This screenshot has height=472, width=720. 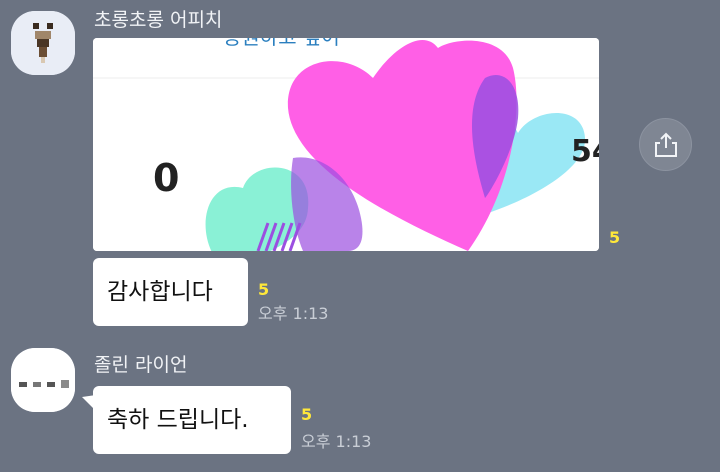 I want to click on avatar-apeach, so click(x=43, y=43).